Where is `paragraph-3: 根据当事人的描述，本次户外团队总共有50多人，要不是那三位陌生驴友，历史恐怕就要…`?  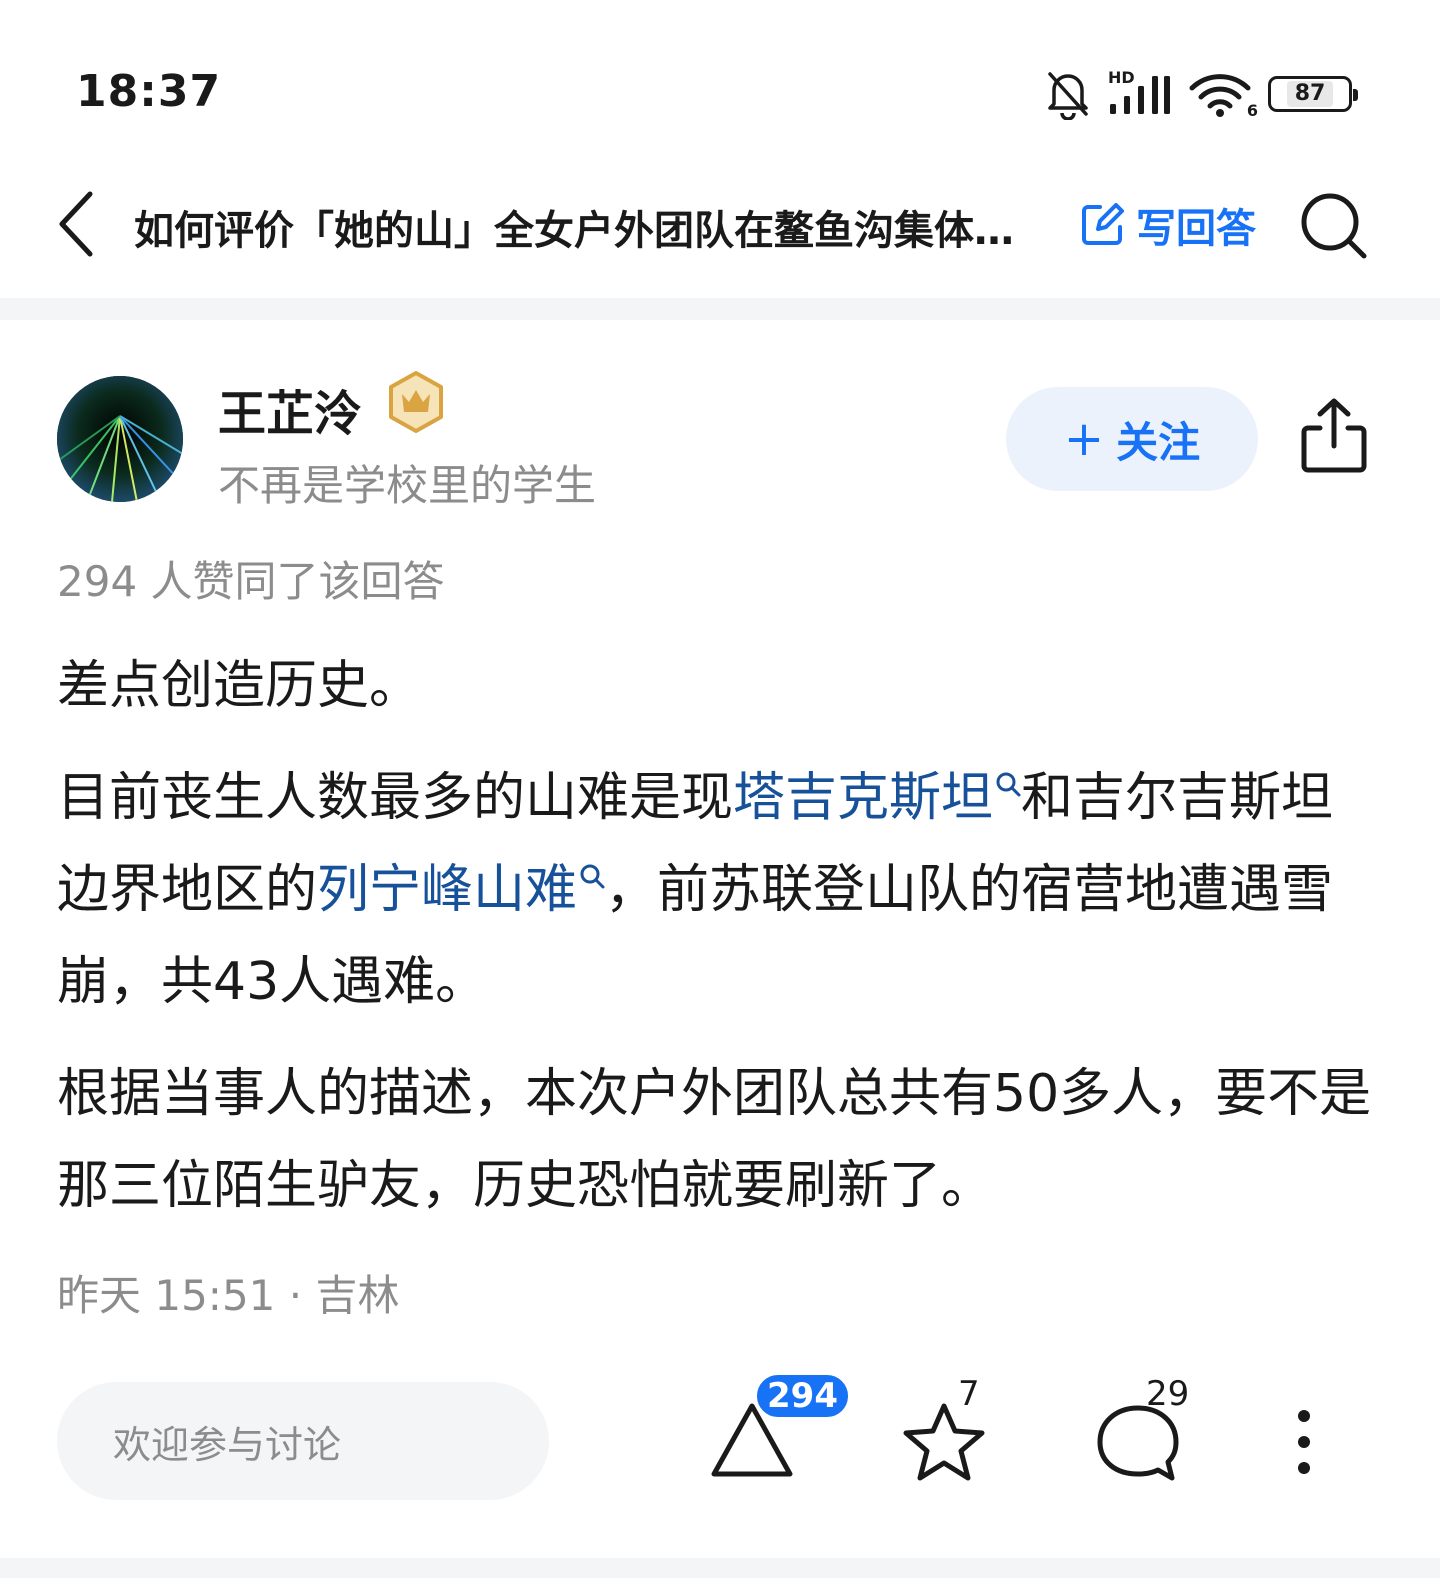
paragraph-3: 根据当事人的描述，本次户外团队总共有50多人，要不是那三位陌生驴友，历史恐怕就要… is located at coordinates (714, 1140).